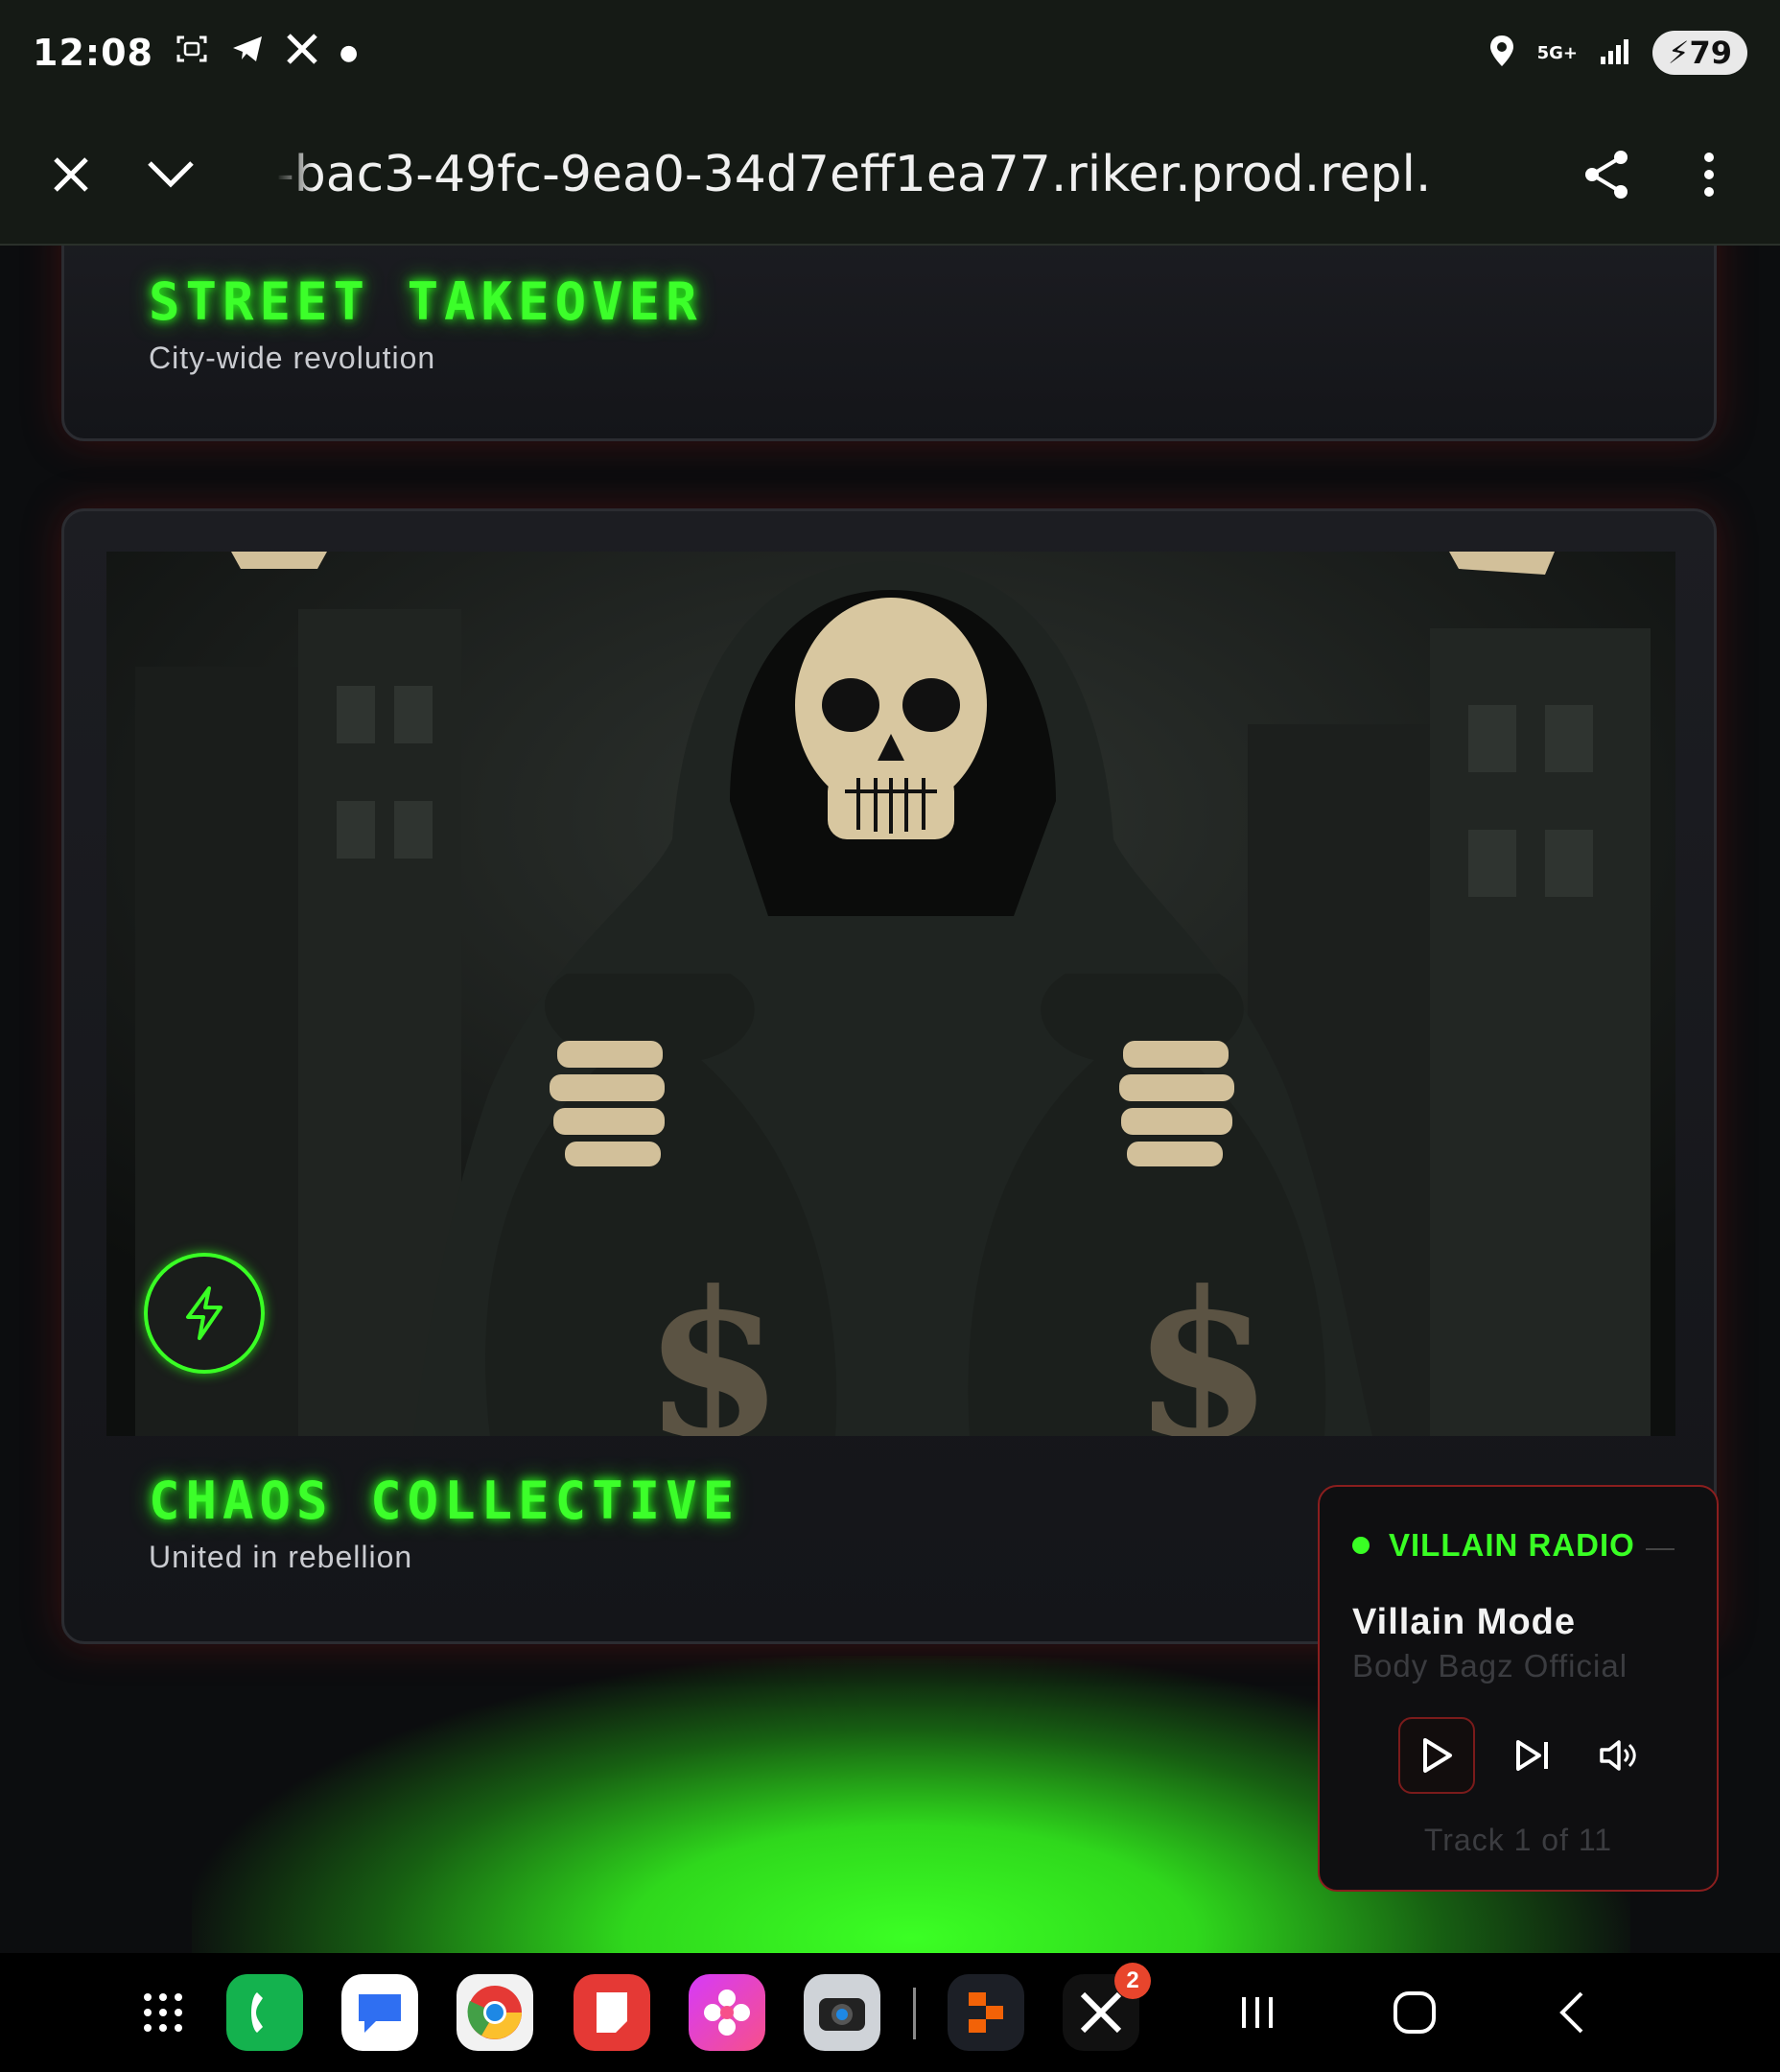  I want to click on x-app-icon, so click(302, 53).